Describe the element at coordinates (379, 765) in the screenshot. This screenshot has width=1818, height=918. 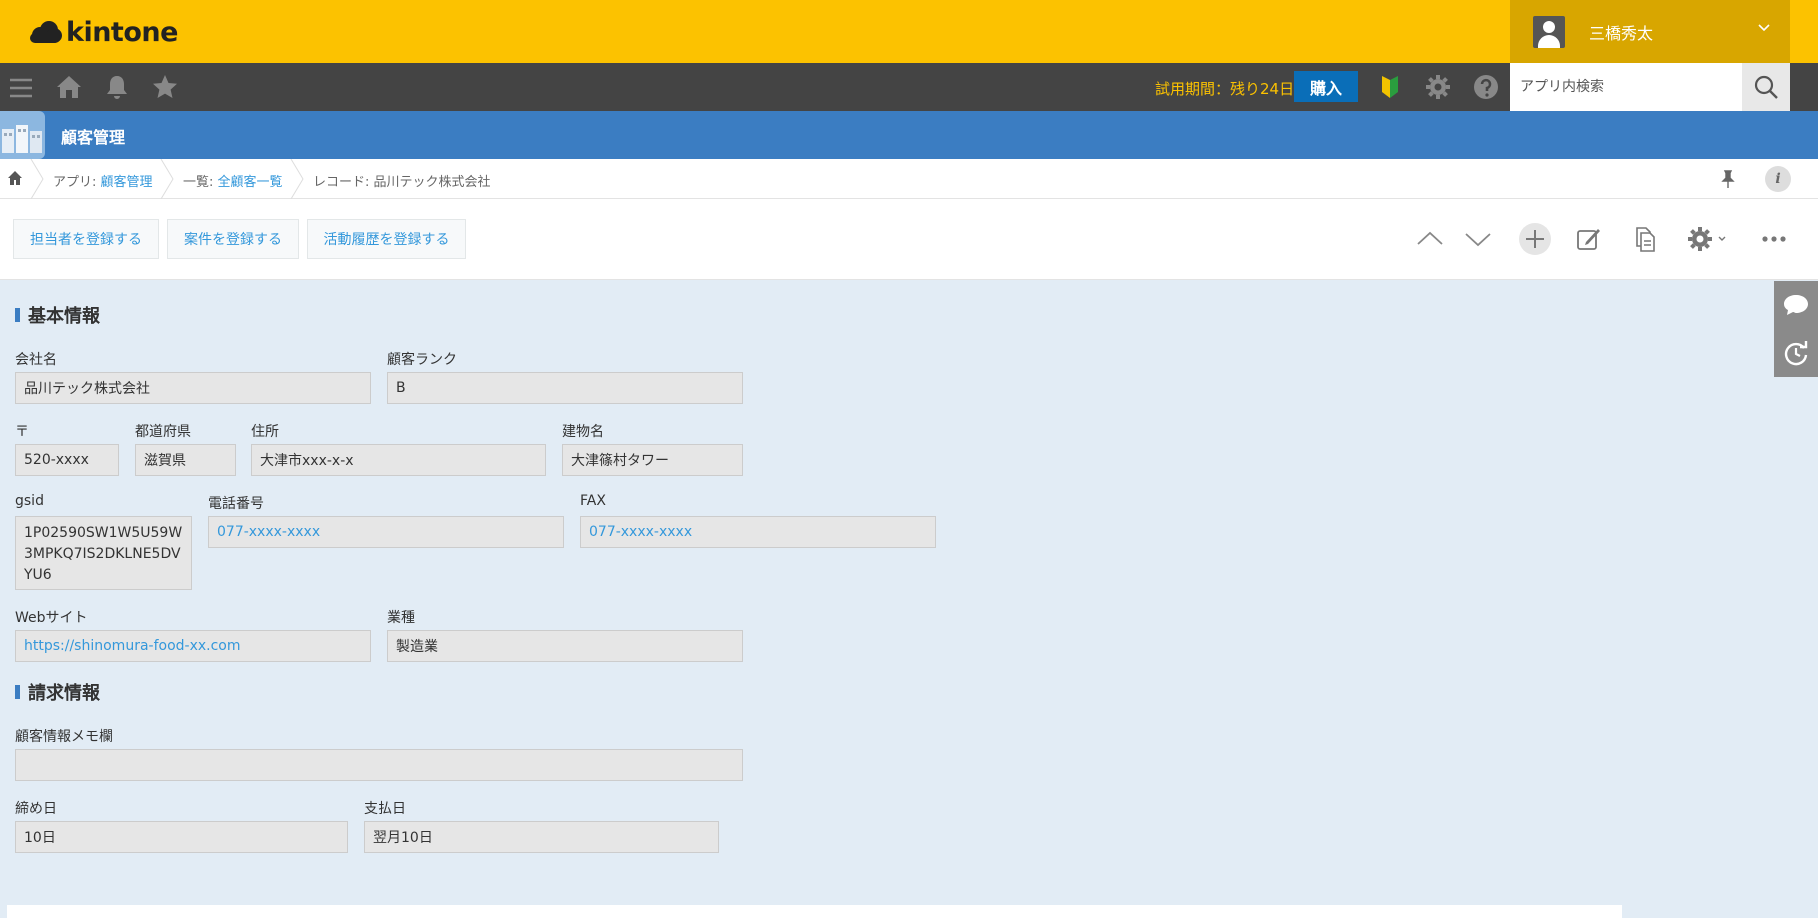
I see `memo-field` at that location.